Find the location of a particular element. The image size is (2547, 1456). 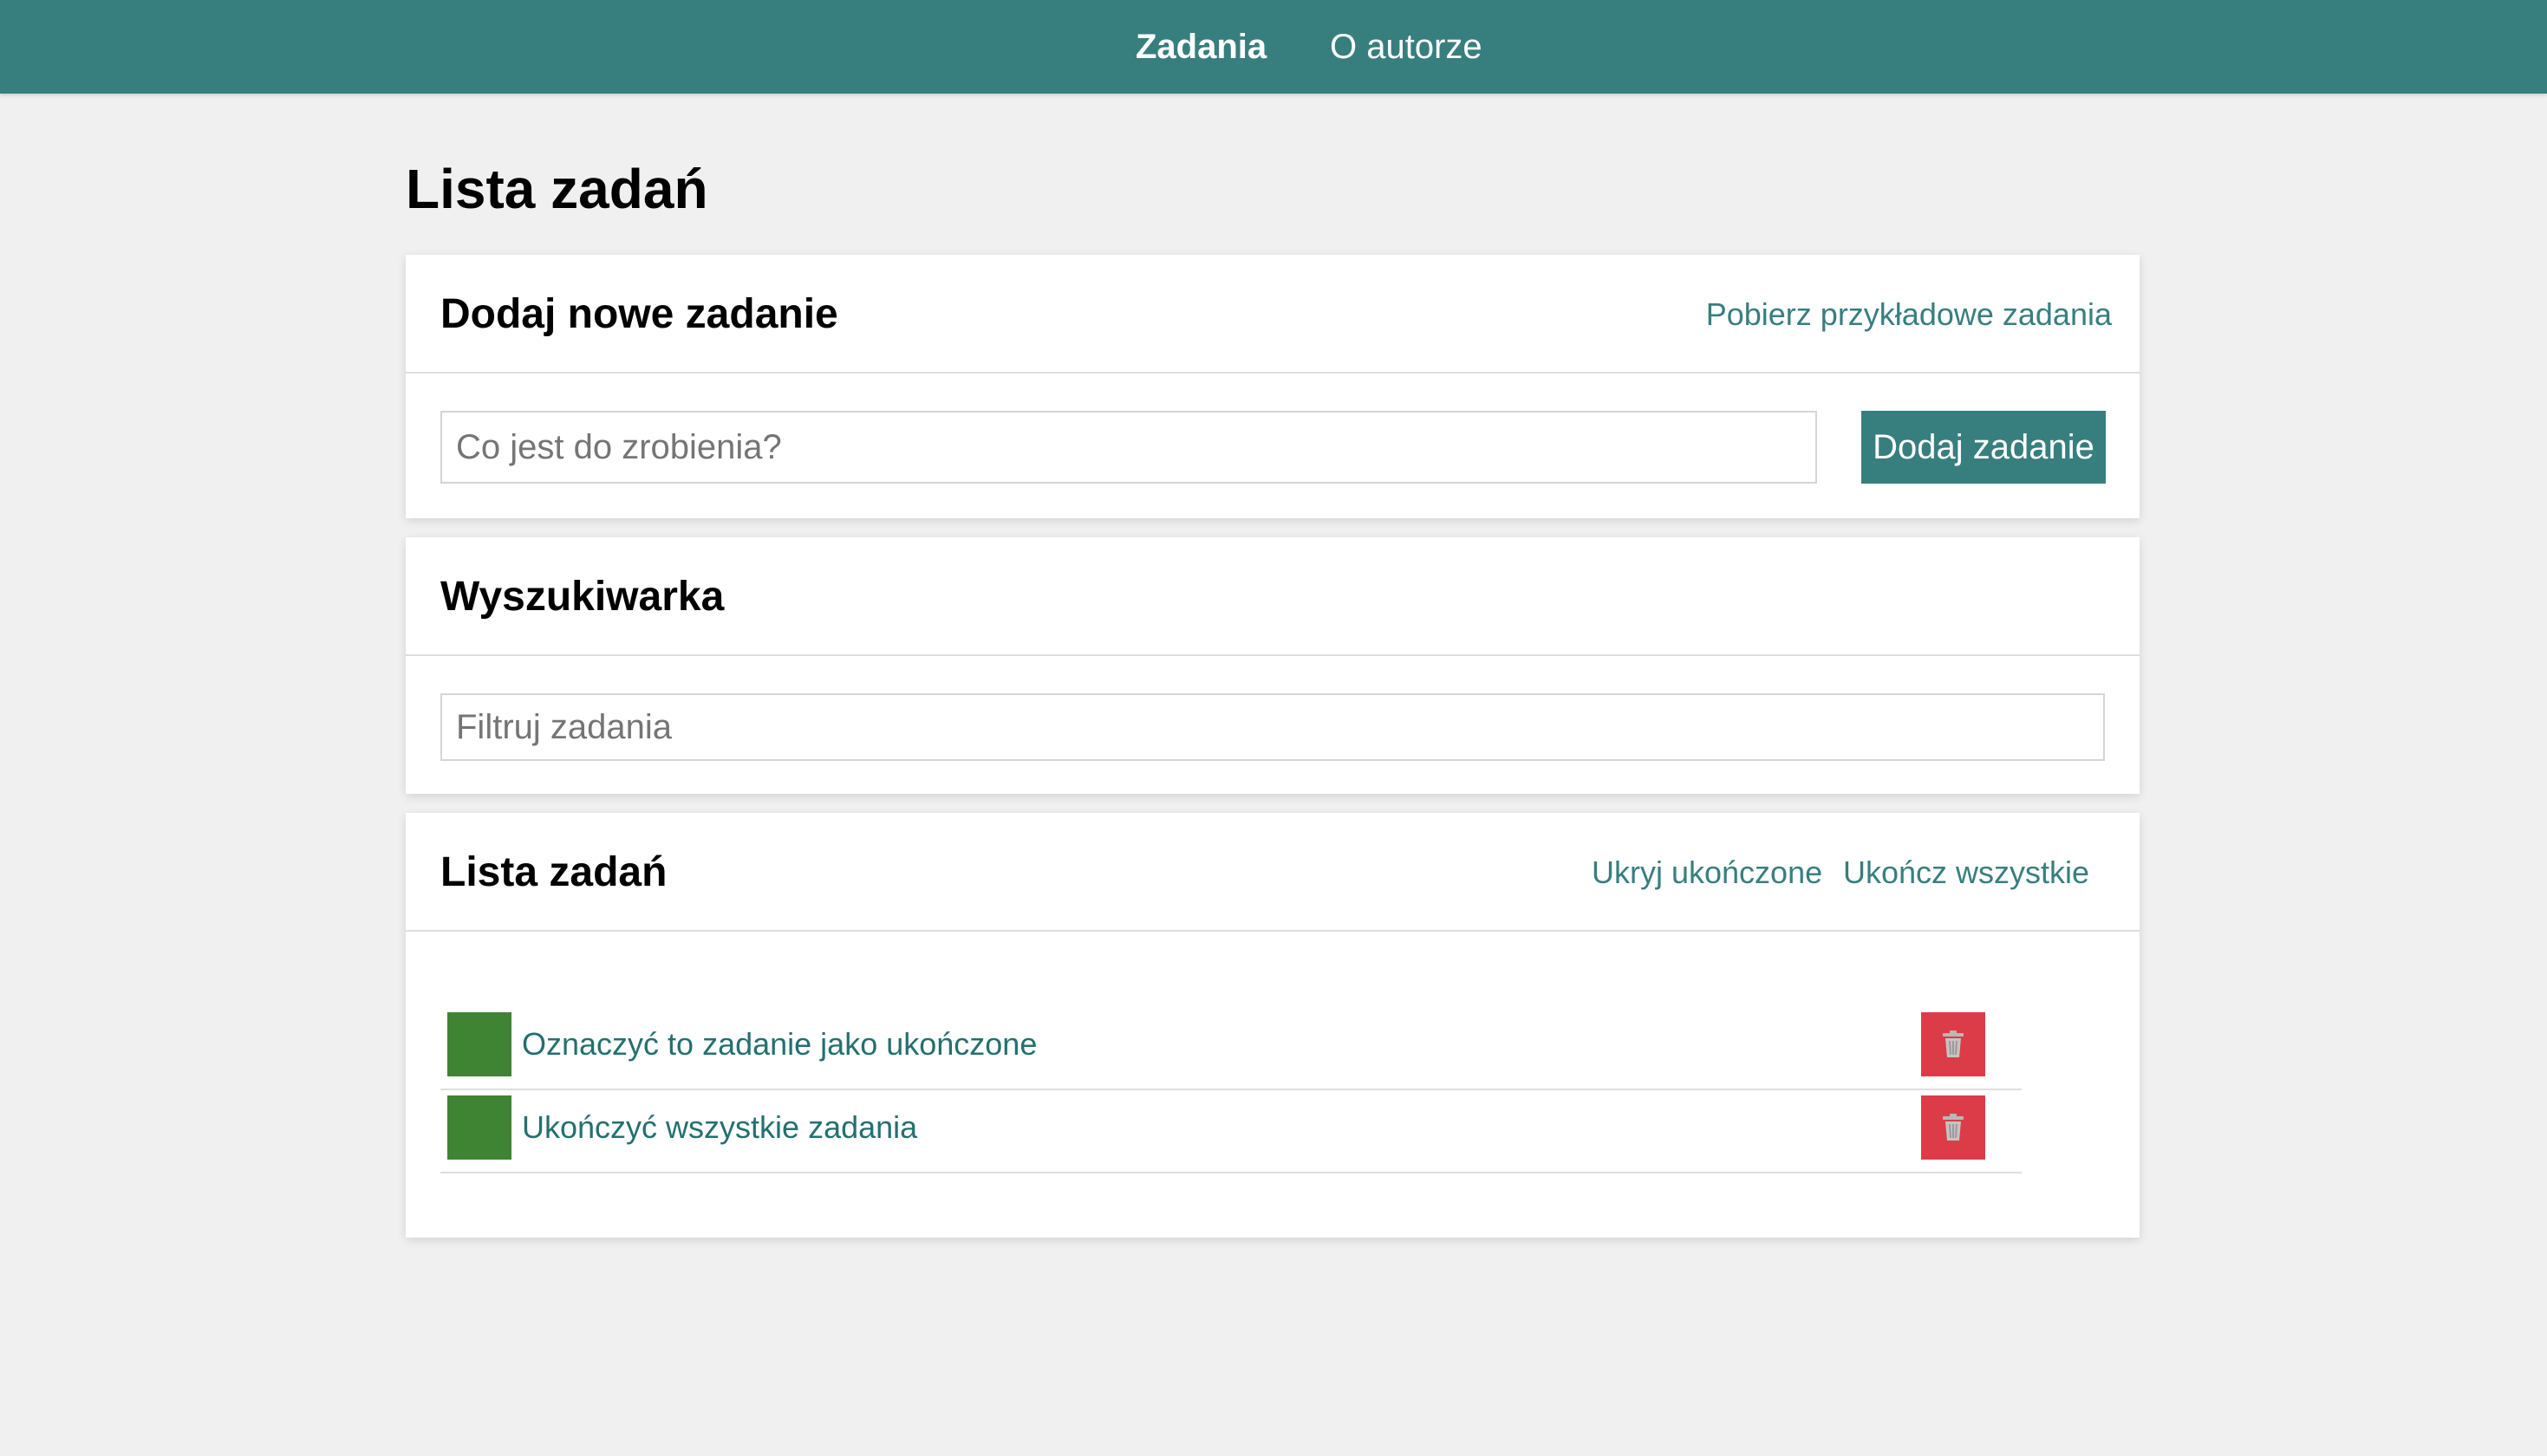

filter-tasks-input is located at coordinates (1272, 727).